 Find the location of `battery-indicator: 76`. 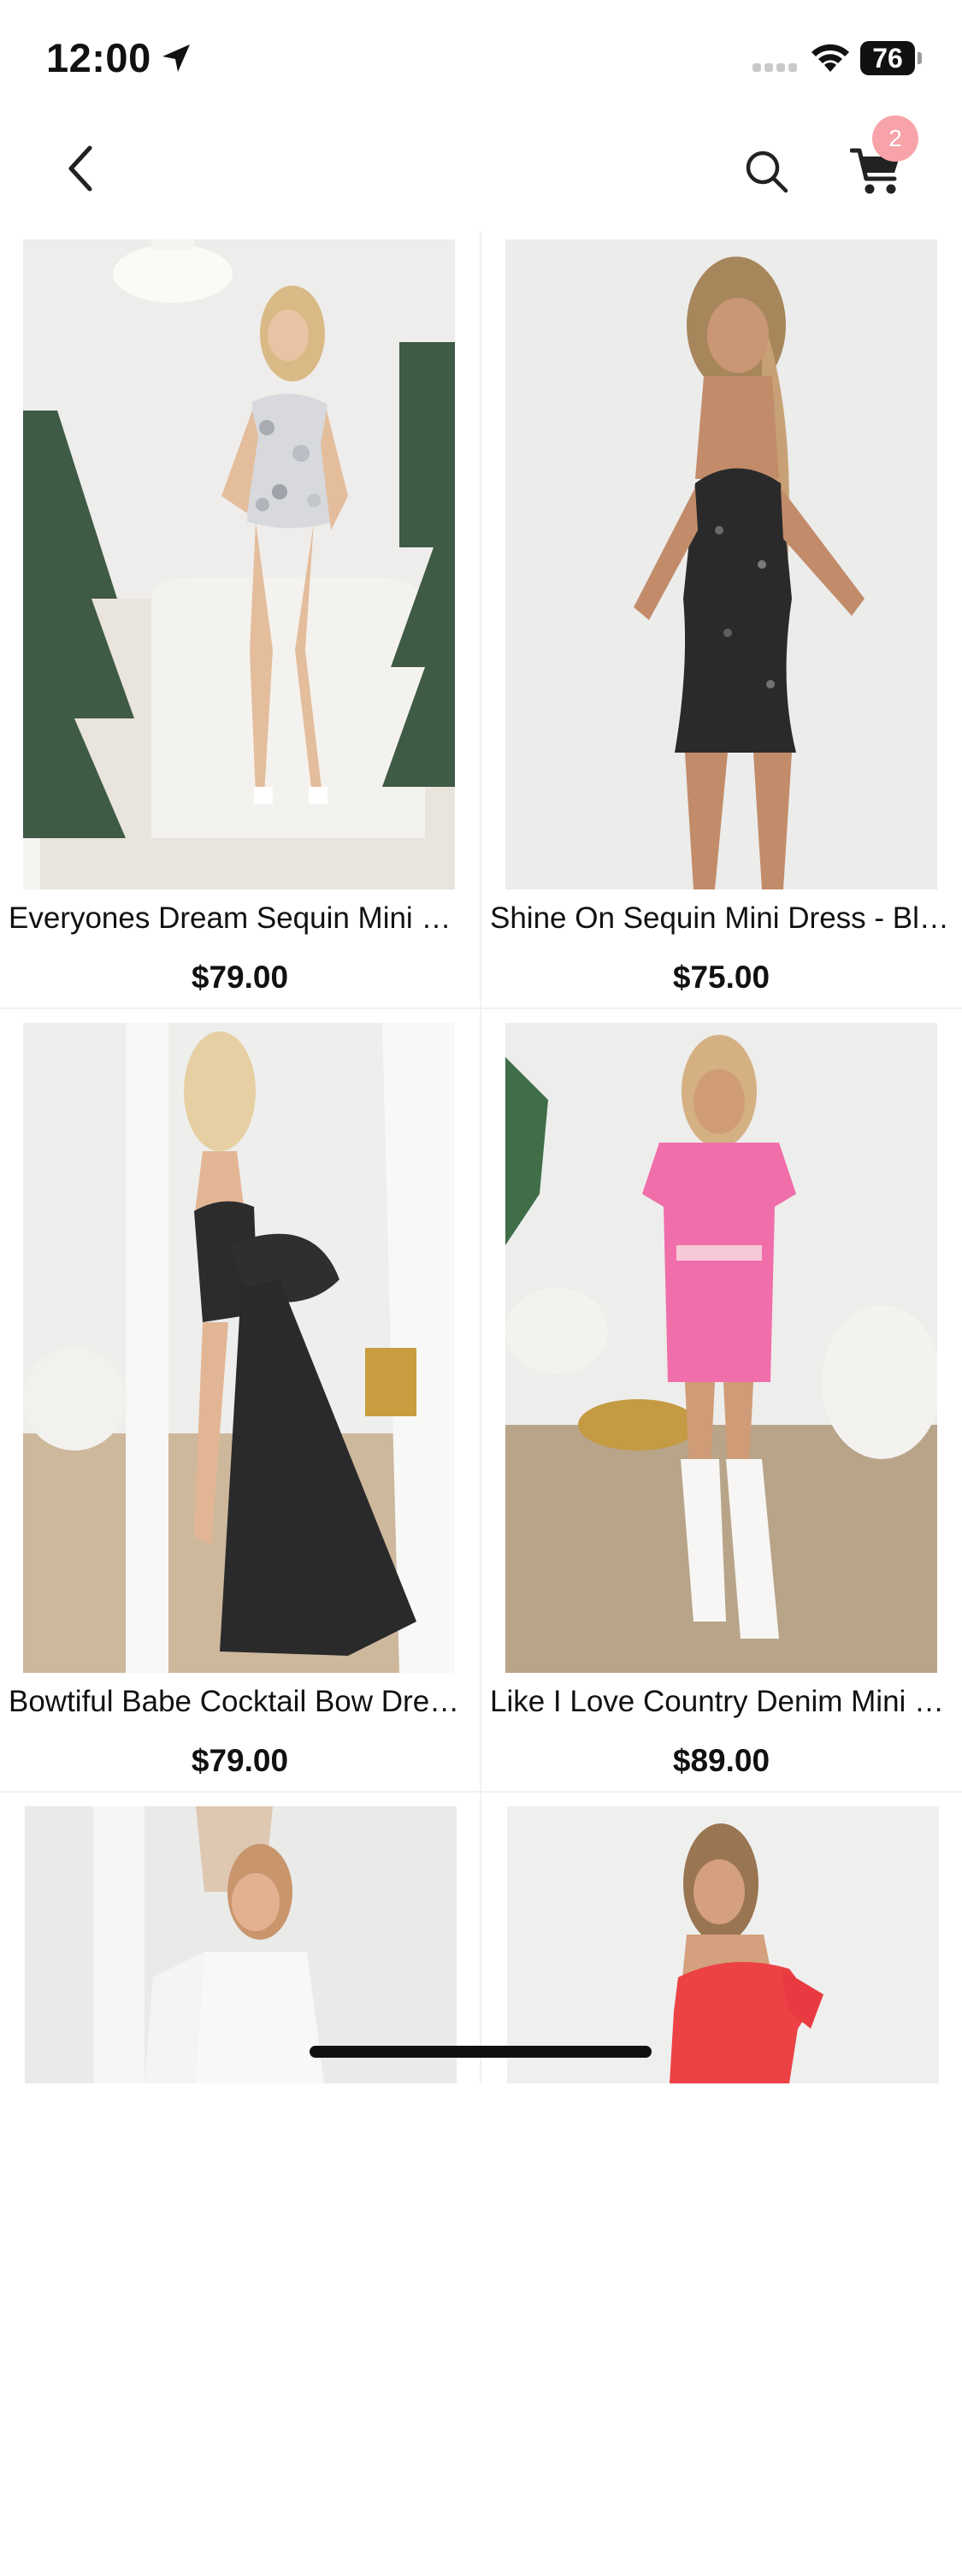

battery-indicator: 76 is located at coordinates (891, 58).